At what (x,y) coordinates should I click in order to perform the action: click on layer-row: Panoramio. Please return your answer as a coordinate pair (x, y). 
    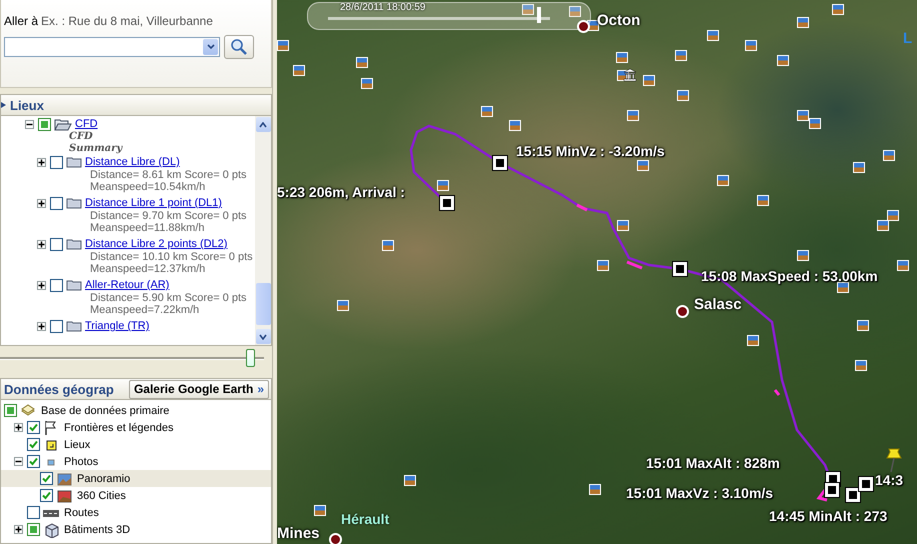
    Looking at the image, I should click on (136, 478).